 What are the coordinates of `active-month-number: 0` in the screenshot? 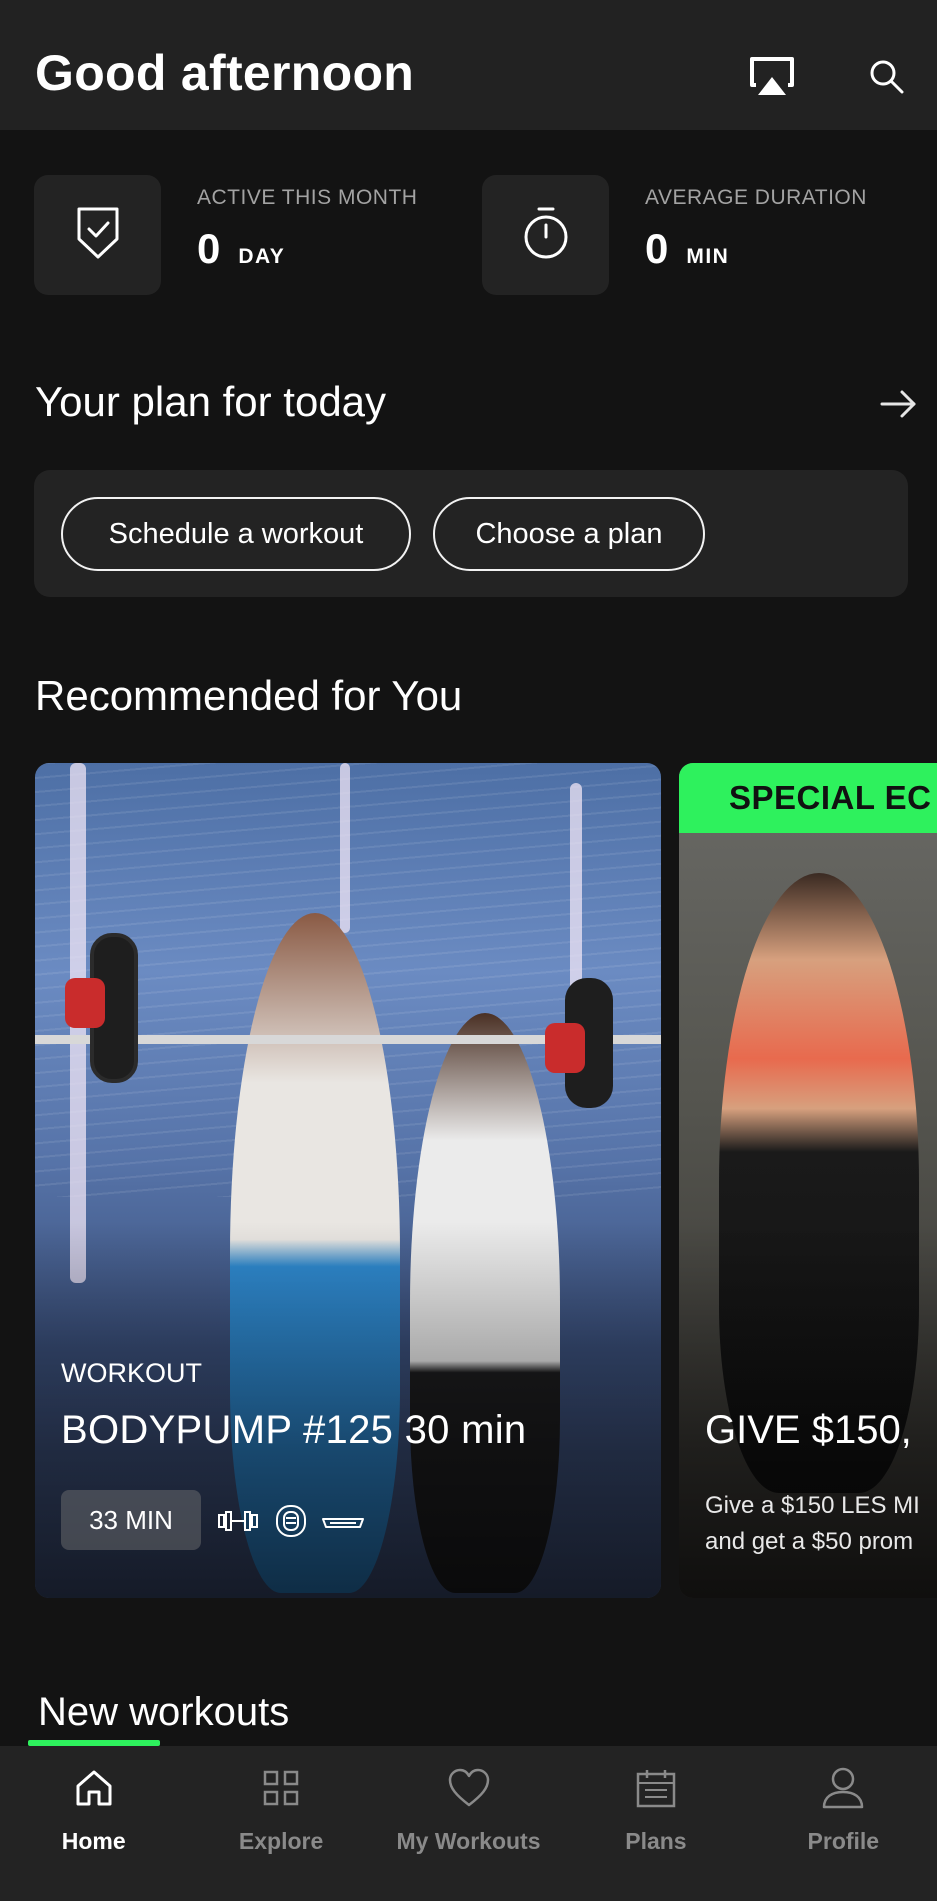 It's located at (209, 248).